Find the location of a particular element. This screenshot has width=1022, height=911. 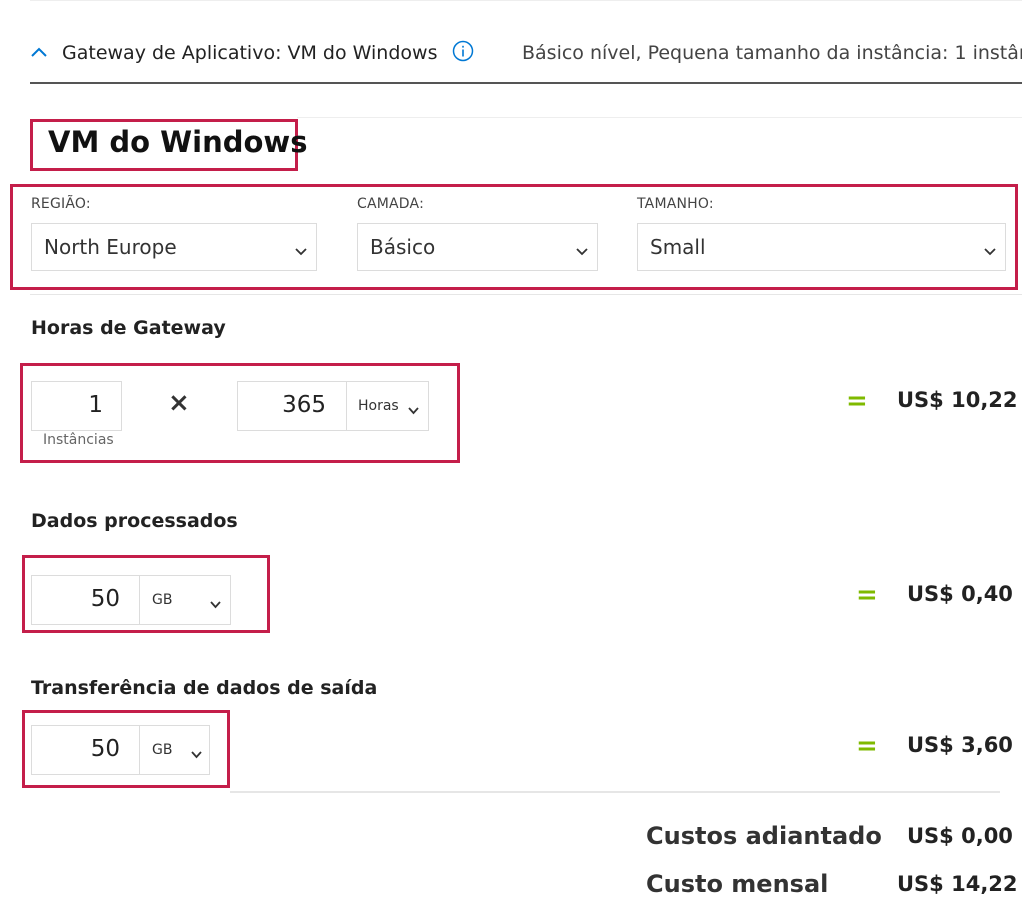

gateway-hours-title: Horas de Gateway is located at coordinates (128, 328).